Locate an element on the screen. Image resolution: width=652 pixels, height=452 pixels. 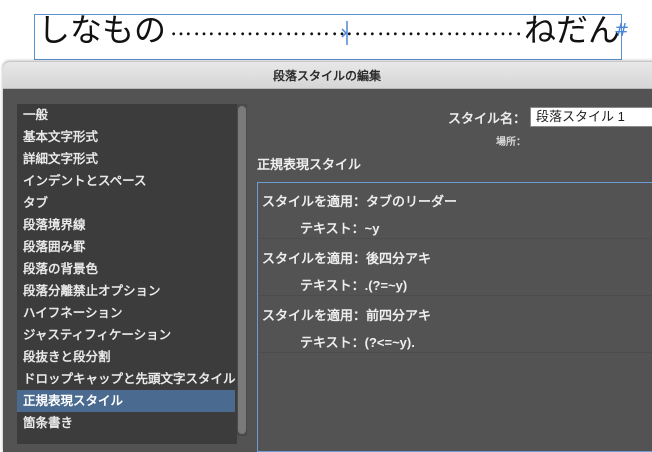
tab-character-icon is located at coordinates (344, 33).